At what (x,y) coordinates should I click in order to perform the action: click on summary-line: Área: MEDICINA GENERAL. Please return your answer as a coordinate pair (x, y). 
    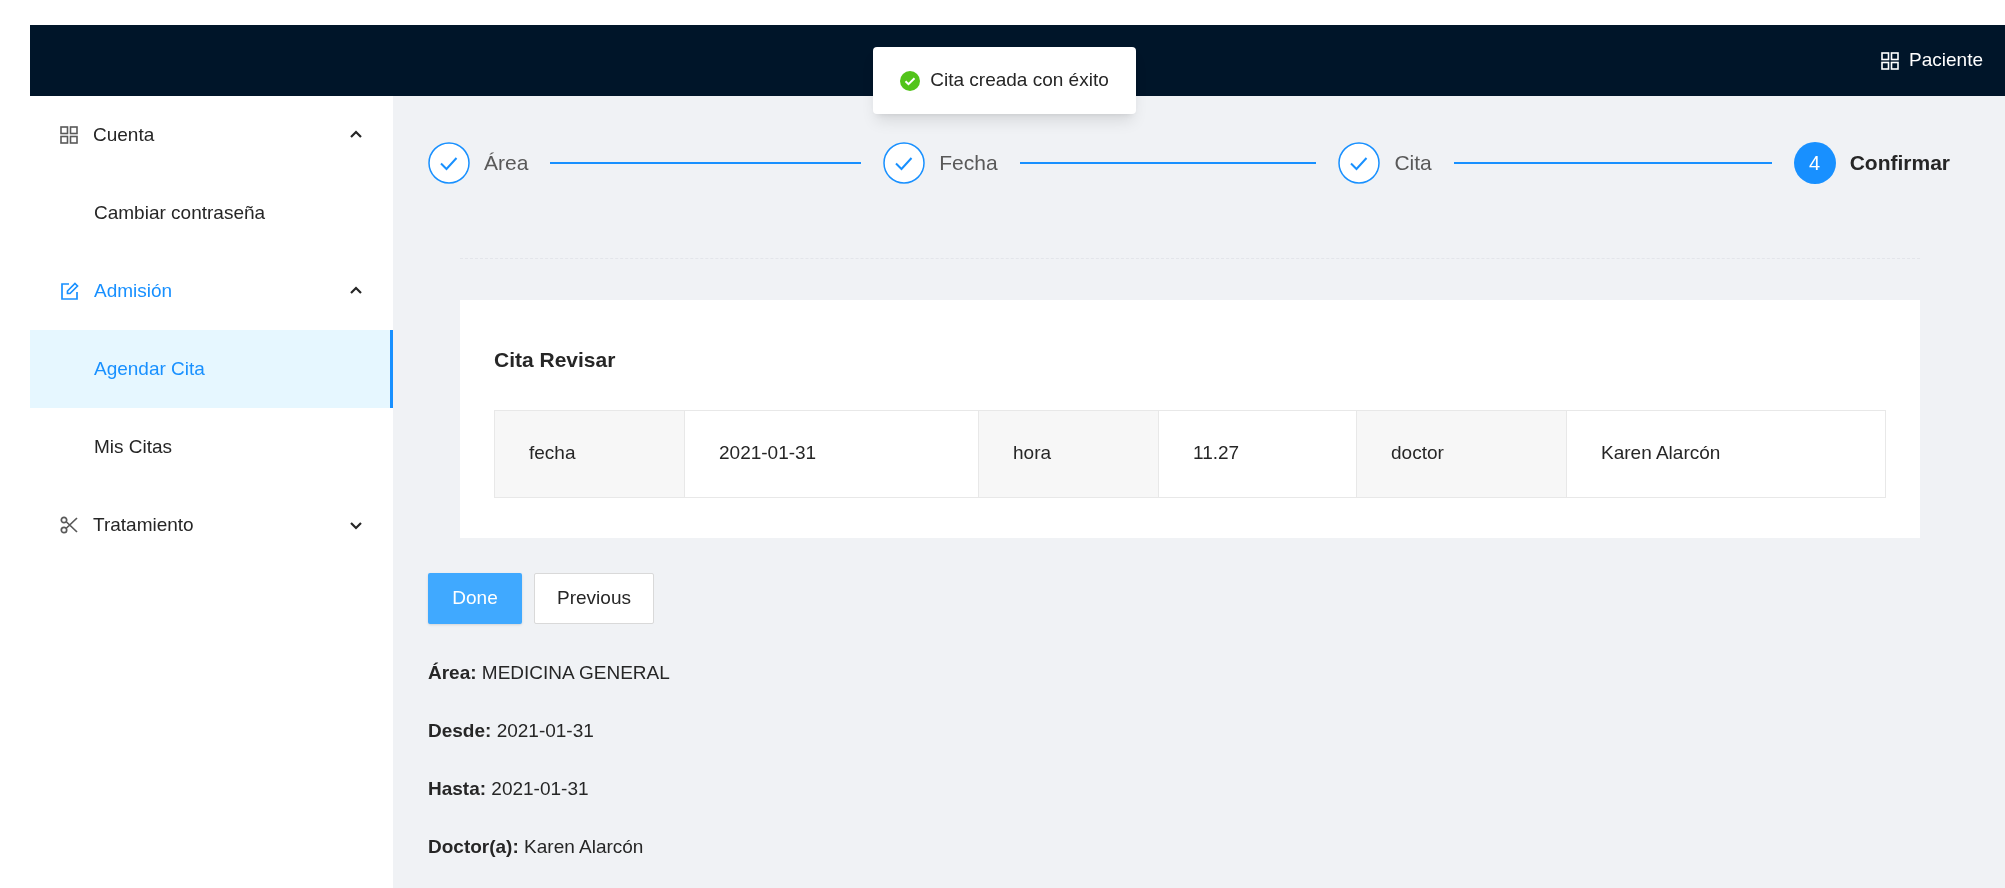
    Looking at the image, I should click on (549, 672).